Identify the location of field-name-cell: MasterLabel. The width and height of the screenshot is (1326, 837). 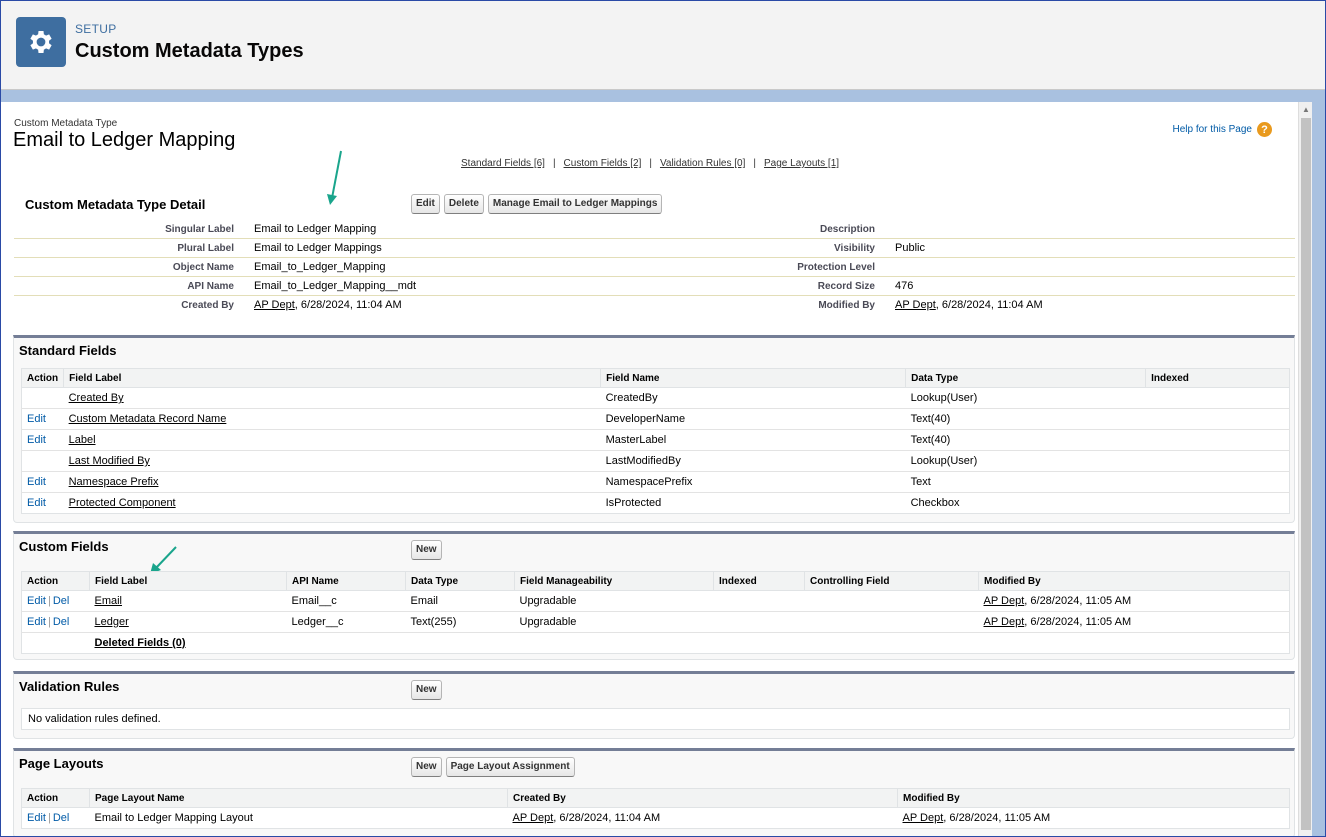
(753, 440).